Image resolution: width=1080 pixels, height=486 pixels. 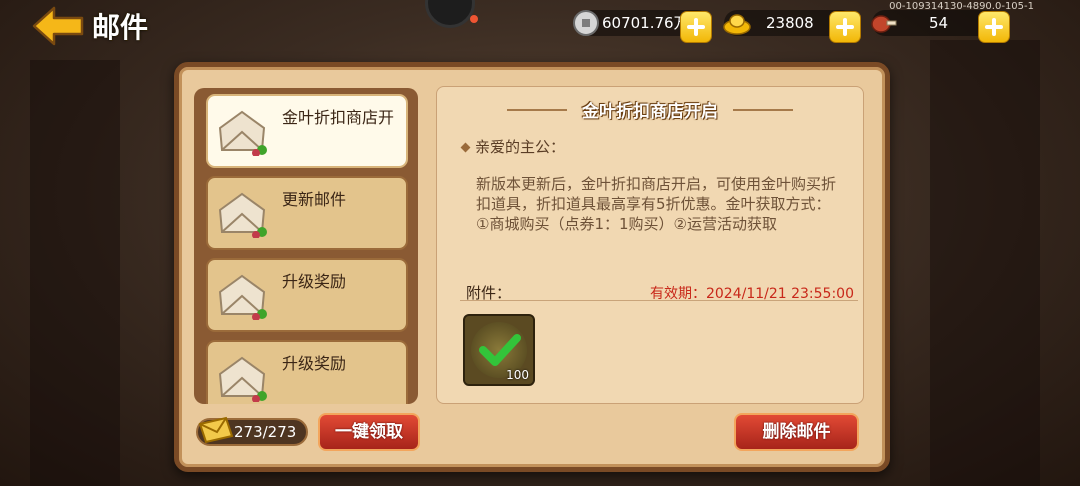 I want to click on mail-title: 金叶折扣商店开启, so click(x=650, y=112).